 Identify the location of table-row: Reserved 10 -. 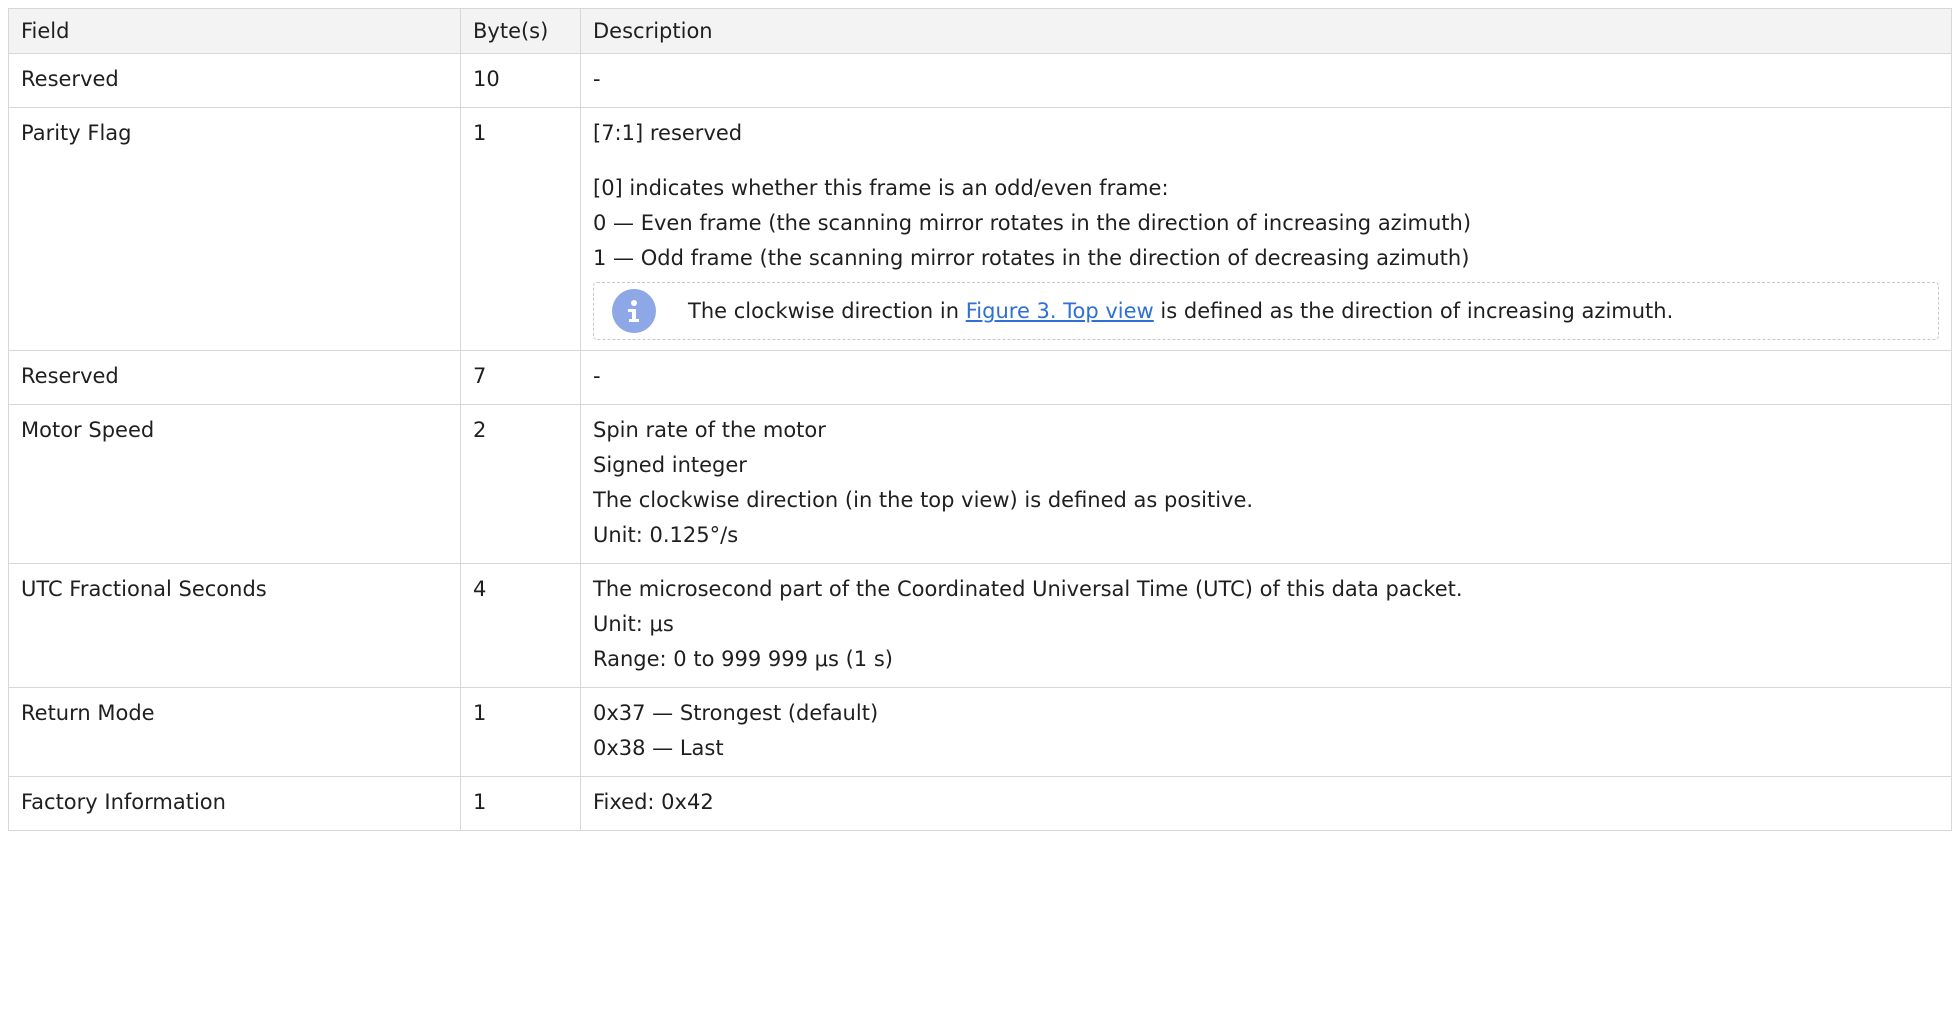
(980, 80).